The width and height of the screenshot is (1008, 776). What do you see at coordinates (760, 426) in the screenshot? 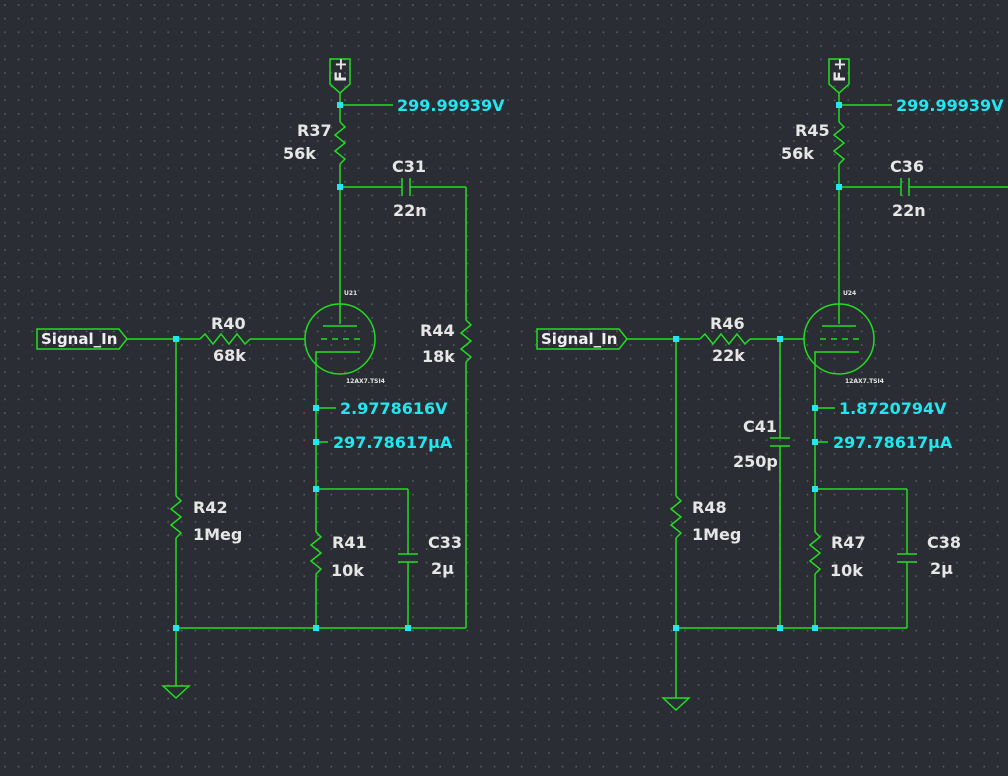
I see `c-shunt-ref: C41` at bounding box center [760, 426].